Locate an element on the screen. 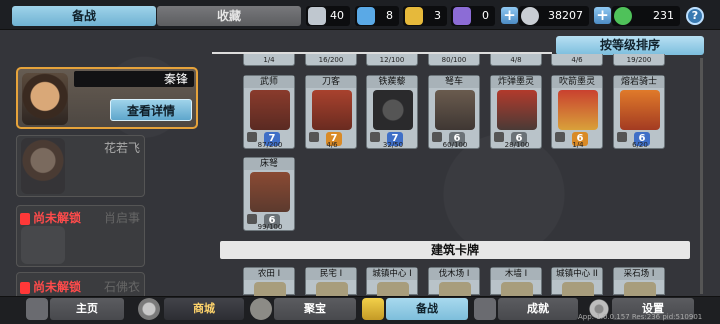 This screenshot has width=720, height=324. resource-gem: 231 is located at coordinates (646, 16).